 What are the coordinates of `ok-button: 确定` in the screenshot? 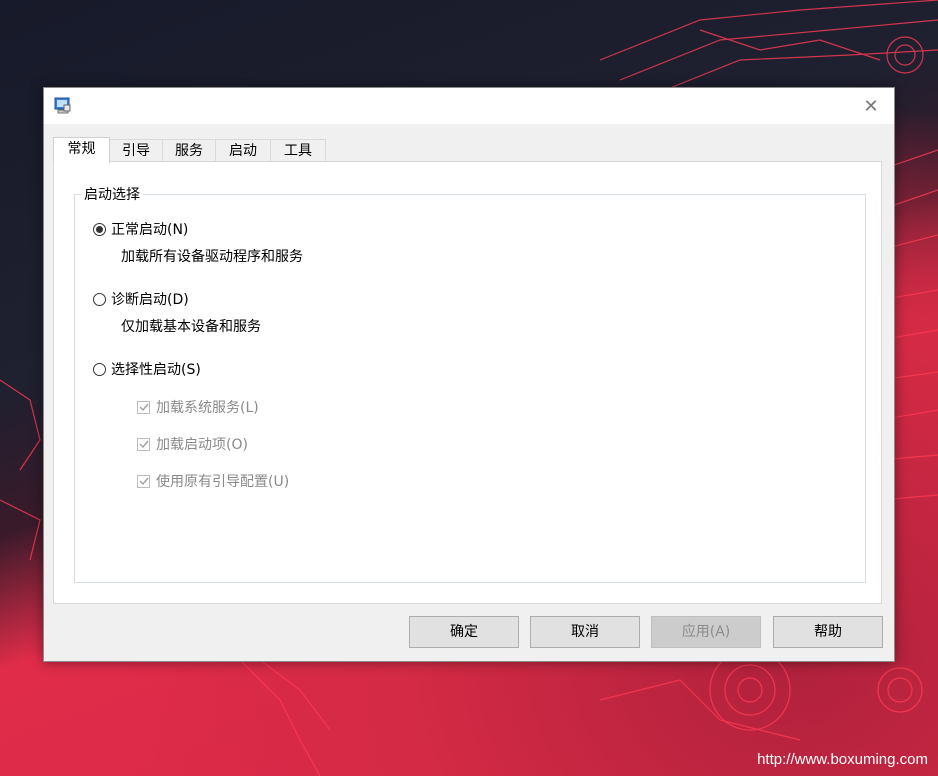 It's located at (464, 632).